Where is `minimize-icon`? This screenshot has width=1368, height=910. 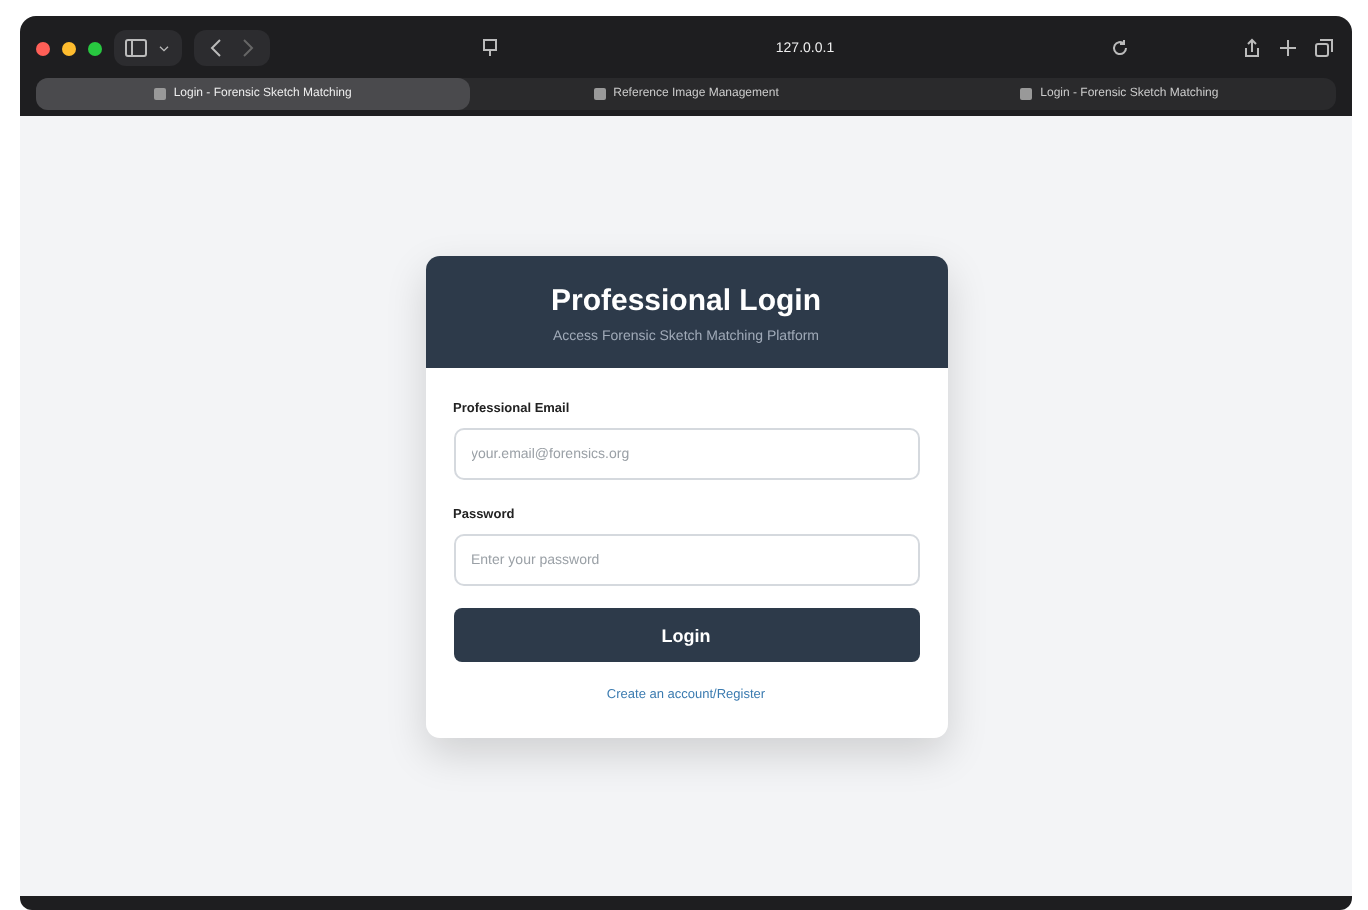
minimize-icon is located at coordinates (69, 48).